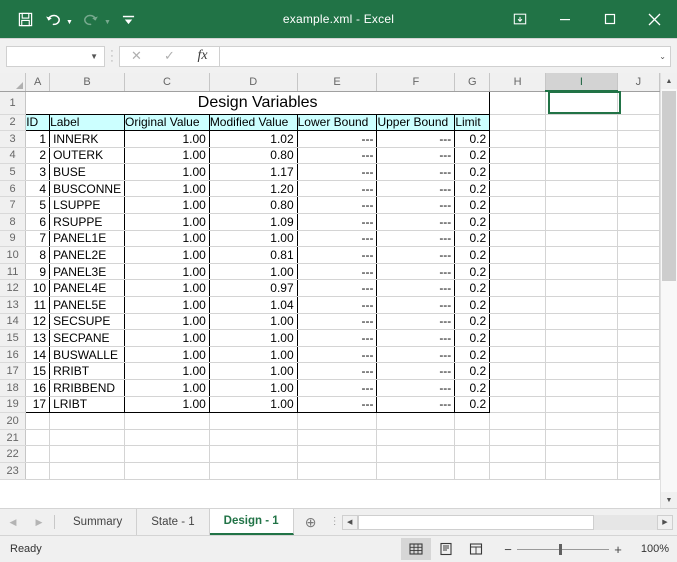 The width and height of the screenshot is (677, 562). I want to click on table-header-cell: Modified Value, so click(253, 123).